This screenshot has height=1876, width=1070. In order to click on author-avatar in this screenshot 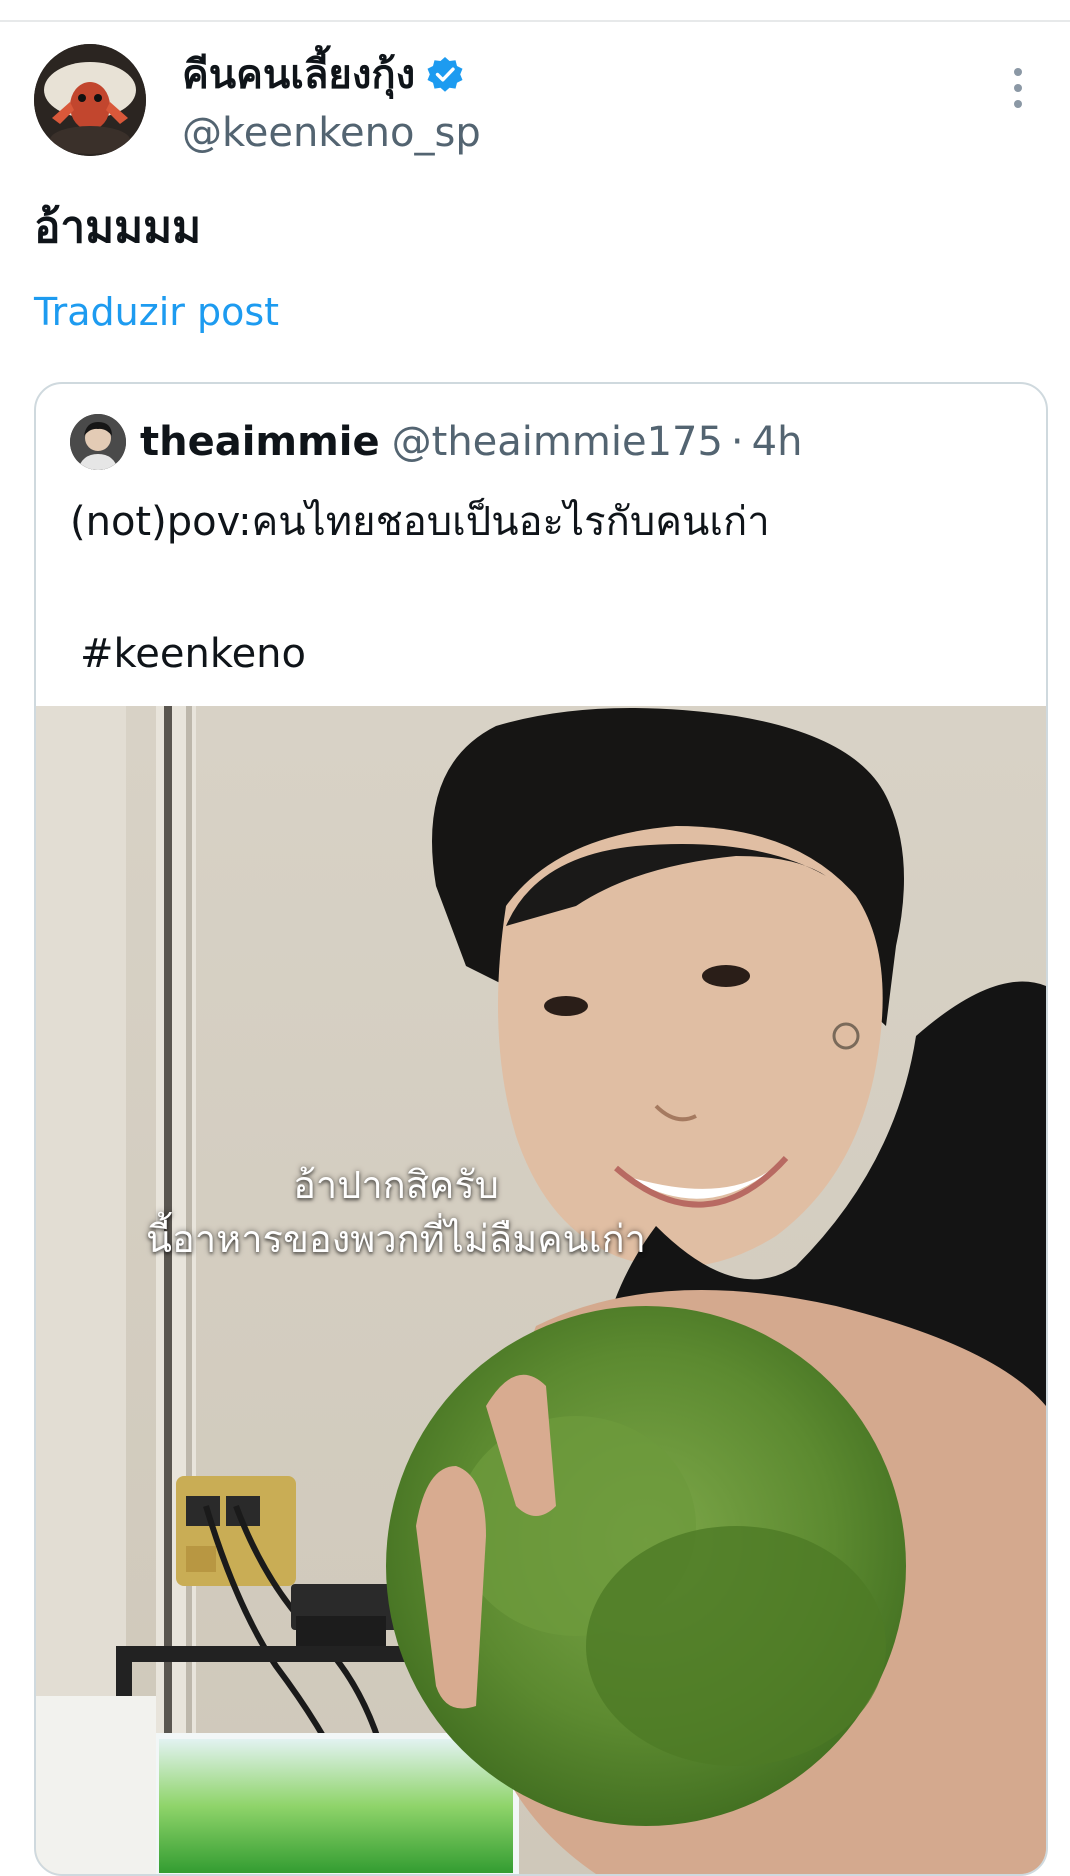, I will do `click(90, 100)`.